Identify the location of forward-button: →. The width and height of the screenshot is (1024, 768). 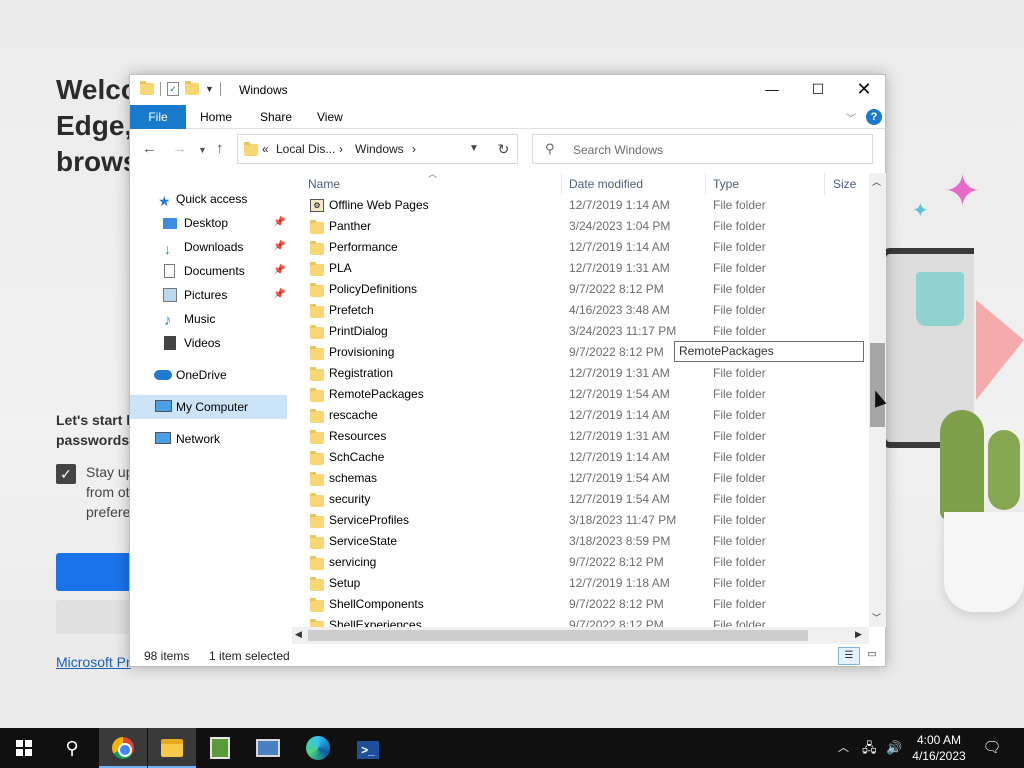
(179, 148).